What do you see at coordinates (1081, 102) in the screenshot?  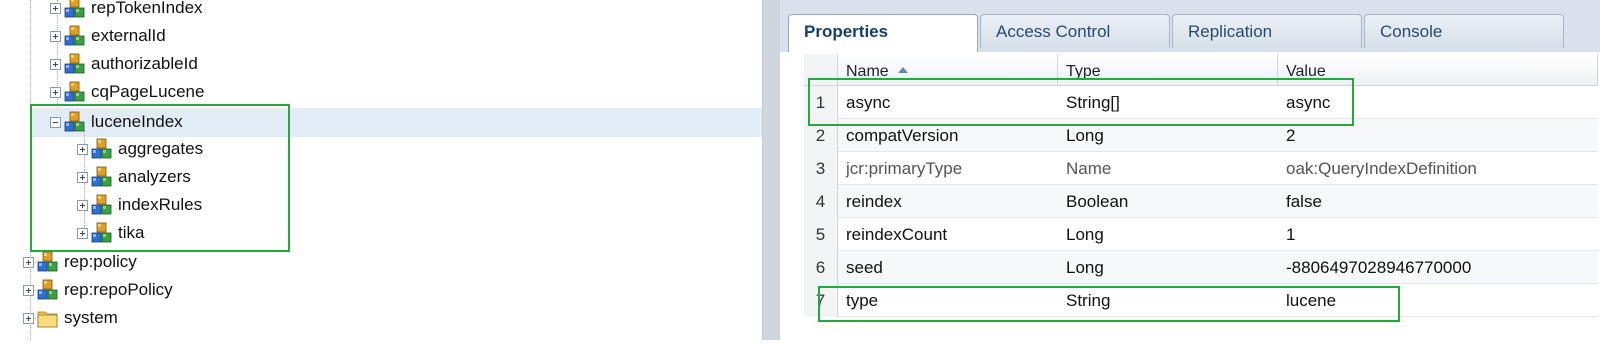 I see `highlight-box-async-row` at bounding box center [1081, 102].